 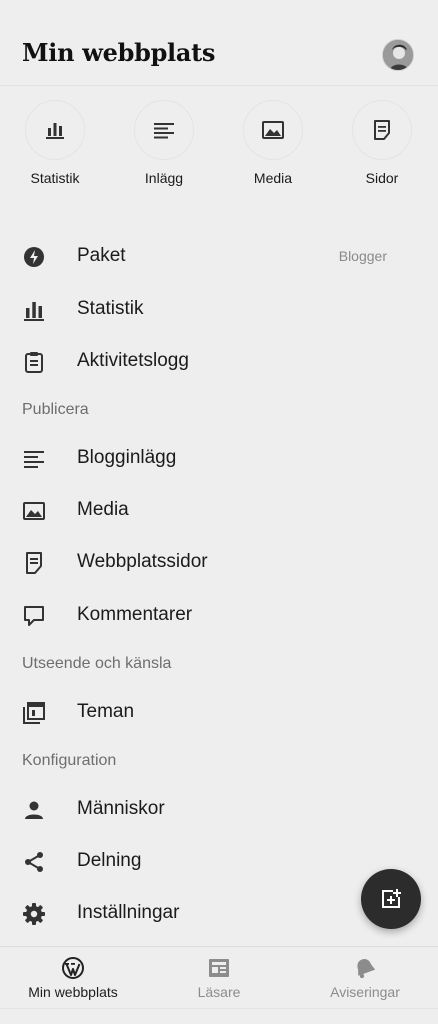 I want to click on bottom-navigation: Min webbplats Läsare Aviseringar, so click(x=219, y=977).